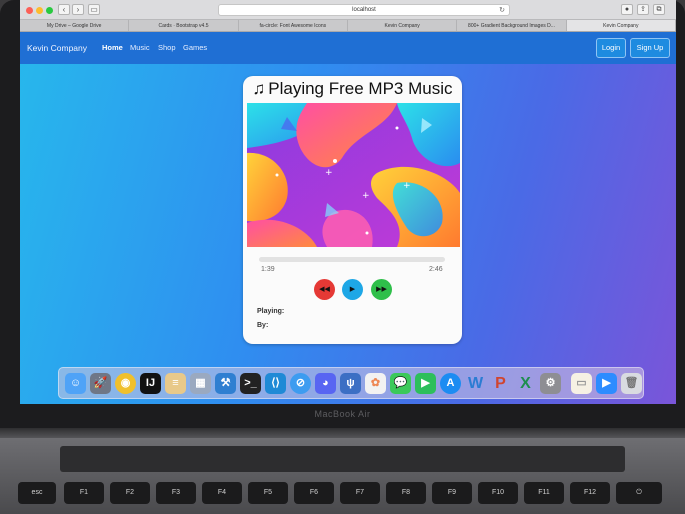 This screenshot has width=685, height=514. I want to click on player-title: ♫ Playing Free MP3 Music, so click(352, 89).